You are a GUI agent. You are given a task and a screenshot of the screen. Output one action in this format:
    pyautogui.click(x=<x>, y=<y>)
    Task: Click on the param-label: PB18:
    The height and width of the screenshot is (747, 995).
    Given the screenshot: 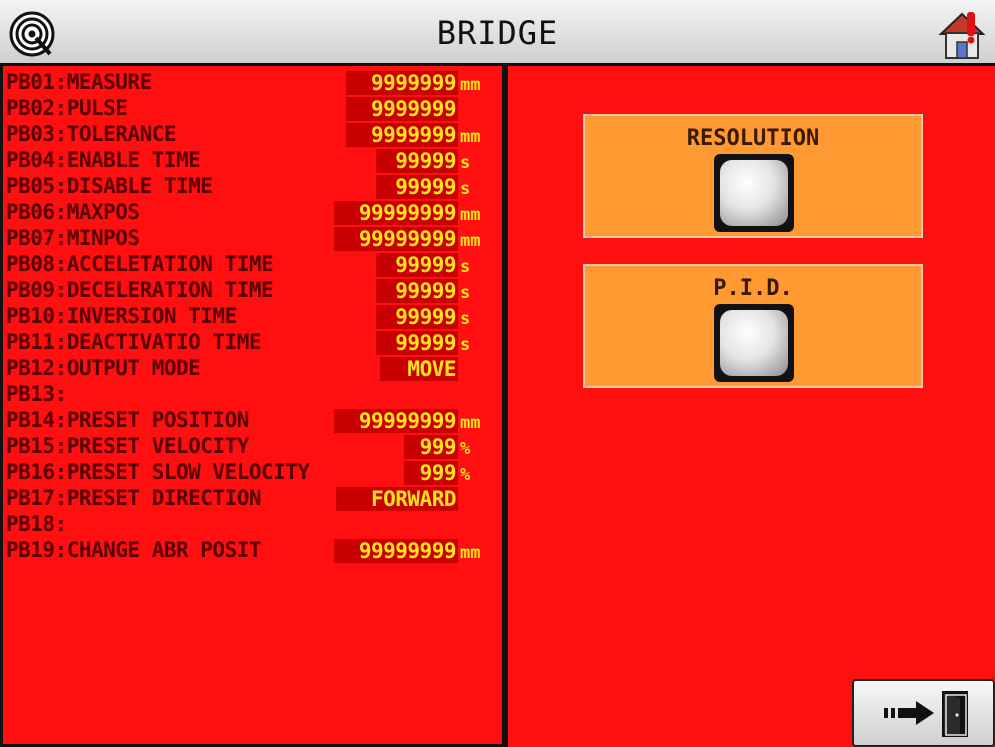 What is the action you would take?
    pyautogui.click(x=36, y=524)
    